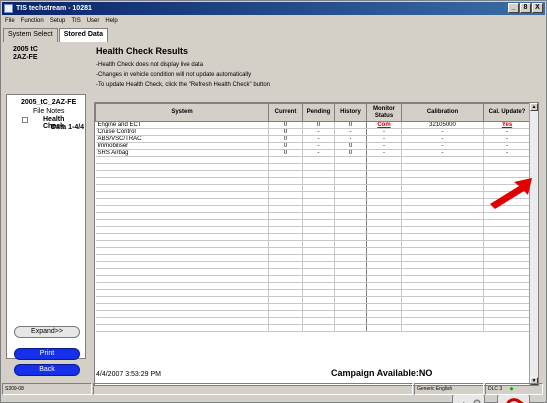 The height and width of the screenshot is (403, 547). I want to click on table-cell: Cruise Control, so click(182, 132).